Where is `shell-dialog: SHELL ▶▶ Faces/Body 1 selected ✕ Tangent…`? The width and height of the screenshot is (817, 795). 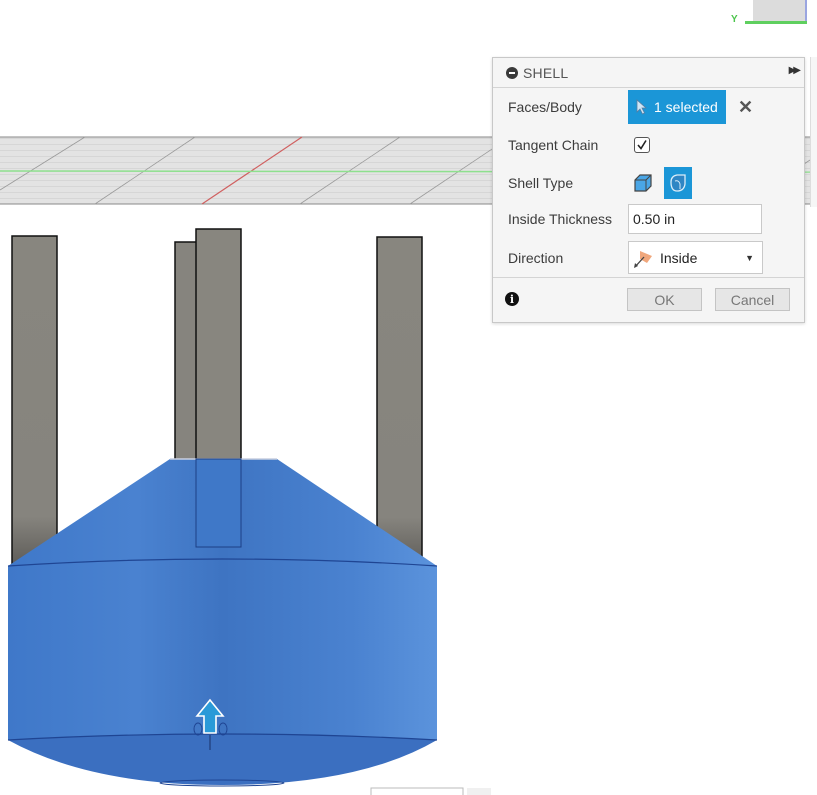 shell-dialog: SHELL ▶▶ Faces/Body 1 selected ✕ Tangent… is located at coordinates (648, 190).